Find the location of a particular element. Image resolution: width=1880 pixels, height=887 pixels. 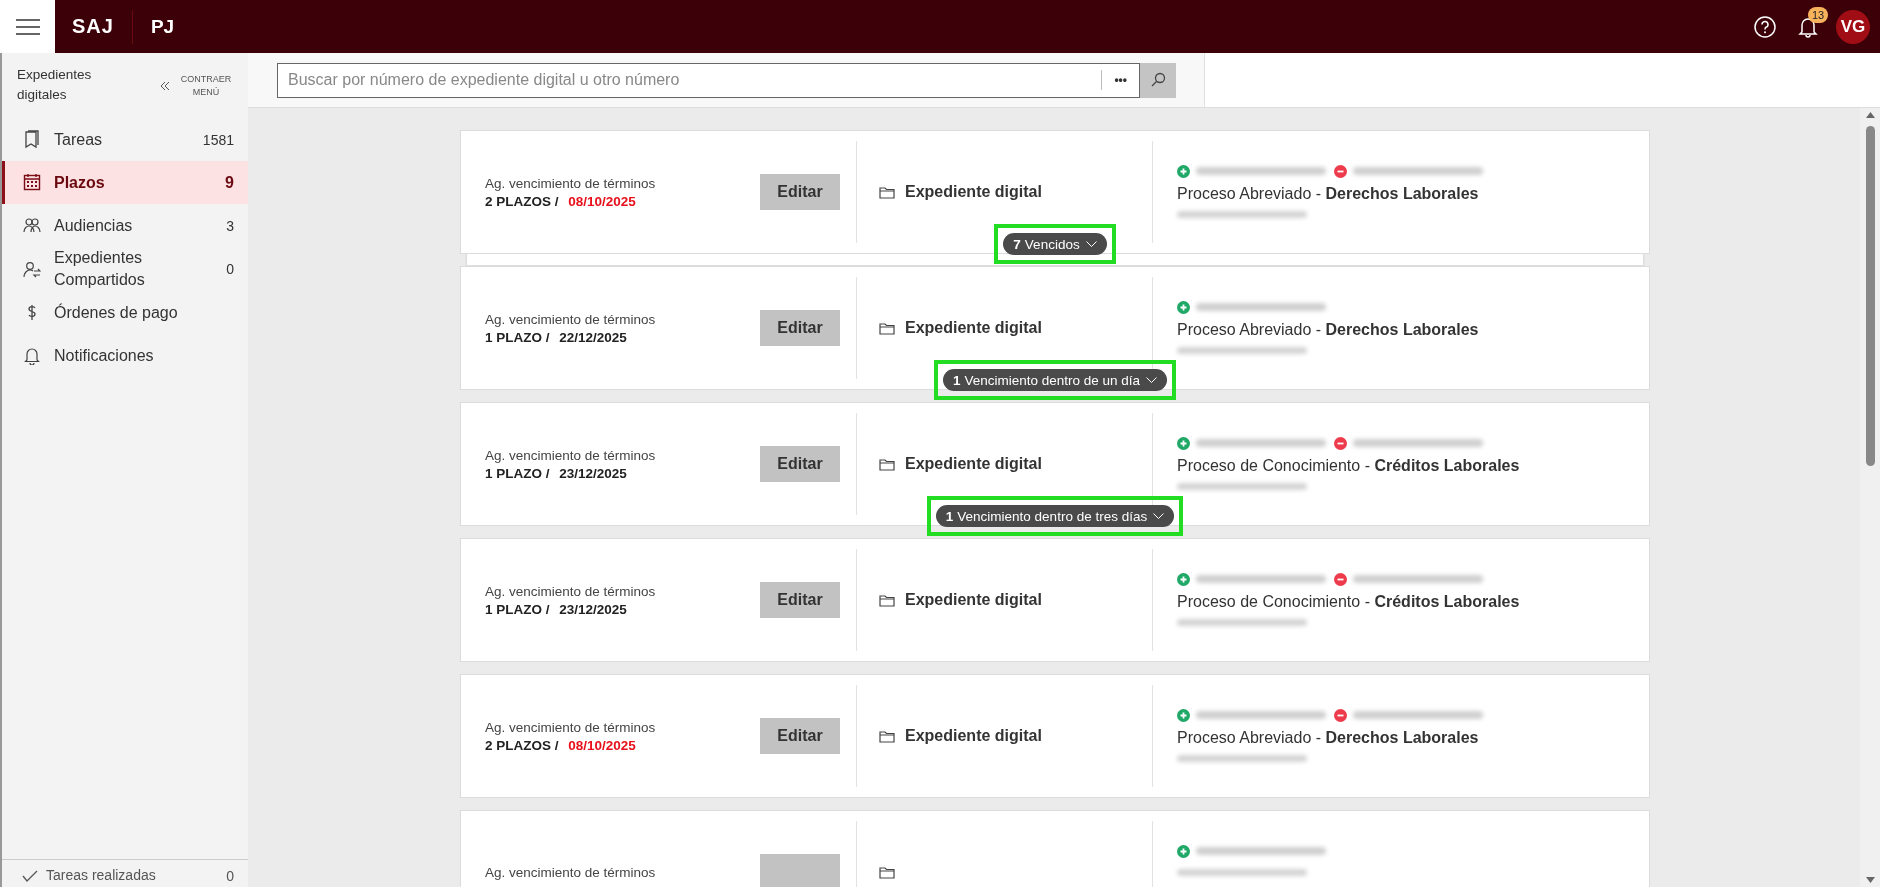

check-icon is located at coordinates (30, 875).